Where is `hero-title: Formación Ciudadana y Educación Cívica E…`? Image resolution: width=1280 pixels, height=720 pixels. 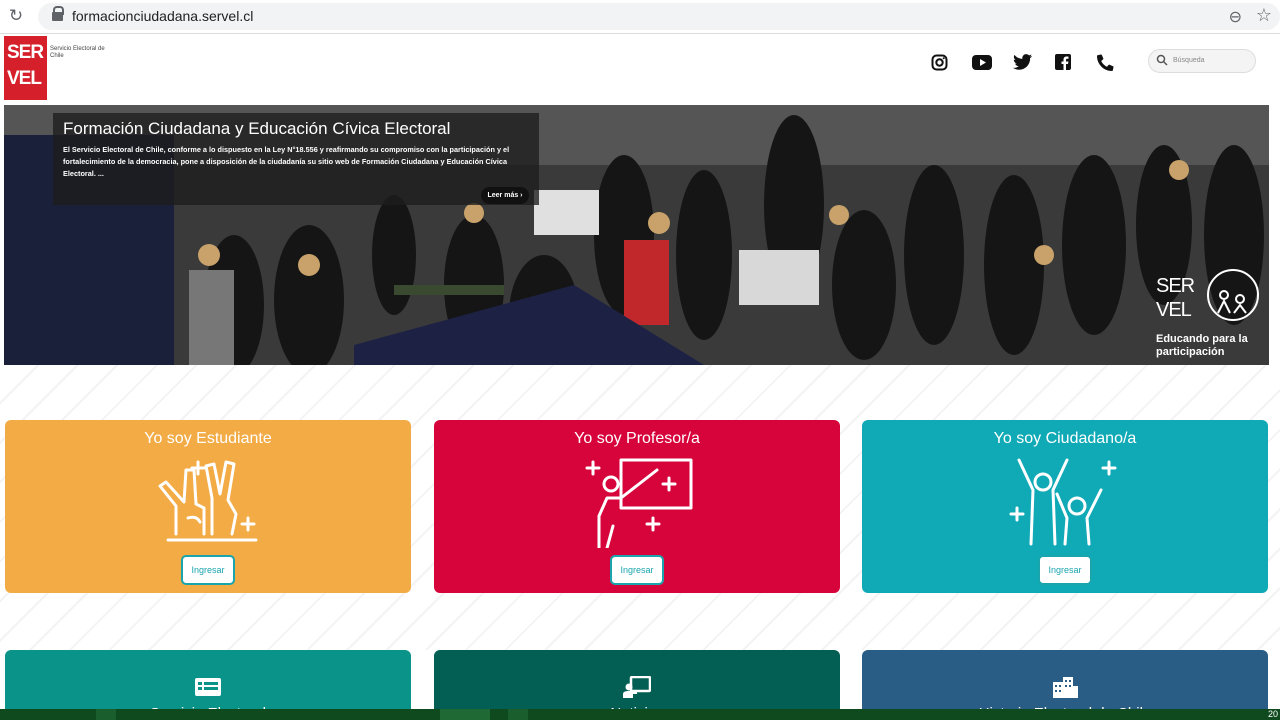 hero-title: Formación Ciudadana y Educación Cívica E… is located at coordinates (257, 128).